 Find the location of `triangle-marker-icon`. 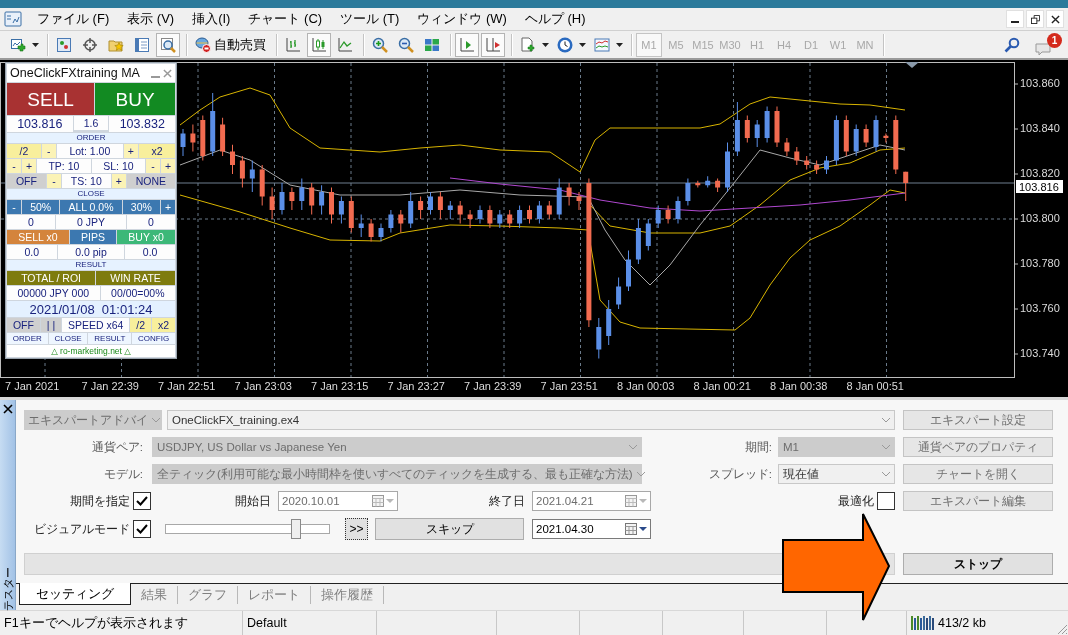

triangle-marker-icon is located at coordinates (912, 65).